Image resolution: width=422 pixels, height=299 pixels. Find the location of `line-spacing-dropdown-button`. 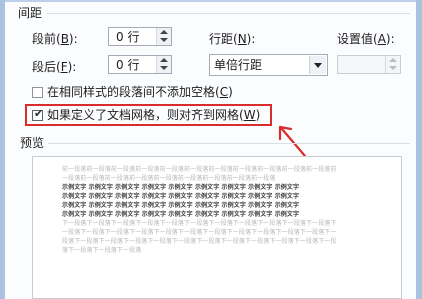

line-spacing-dropdown-button is located at coordinates (317, 65).